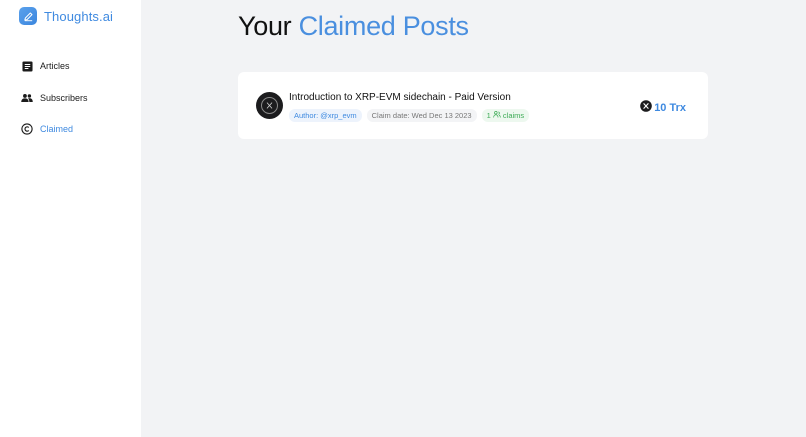  I want to click on sidebar-item-articles: Articles, so click(54, 66).